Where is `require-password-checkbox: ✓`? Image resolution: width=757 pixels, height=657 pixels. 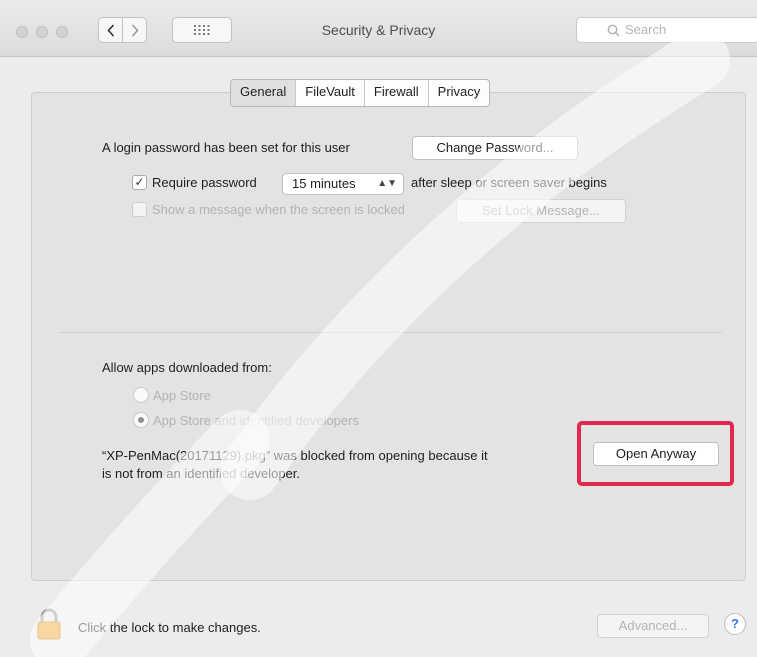
require-password-checkbox: ✓ is located at coordinates (139, 182).